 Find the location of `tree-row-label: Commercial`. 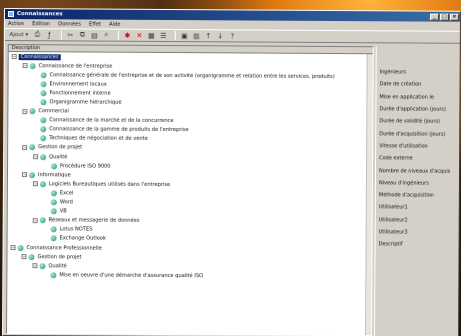

tree-row-label: Commercial is located at coordinates (53, 111).